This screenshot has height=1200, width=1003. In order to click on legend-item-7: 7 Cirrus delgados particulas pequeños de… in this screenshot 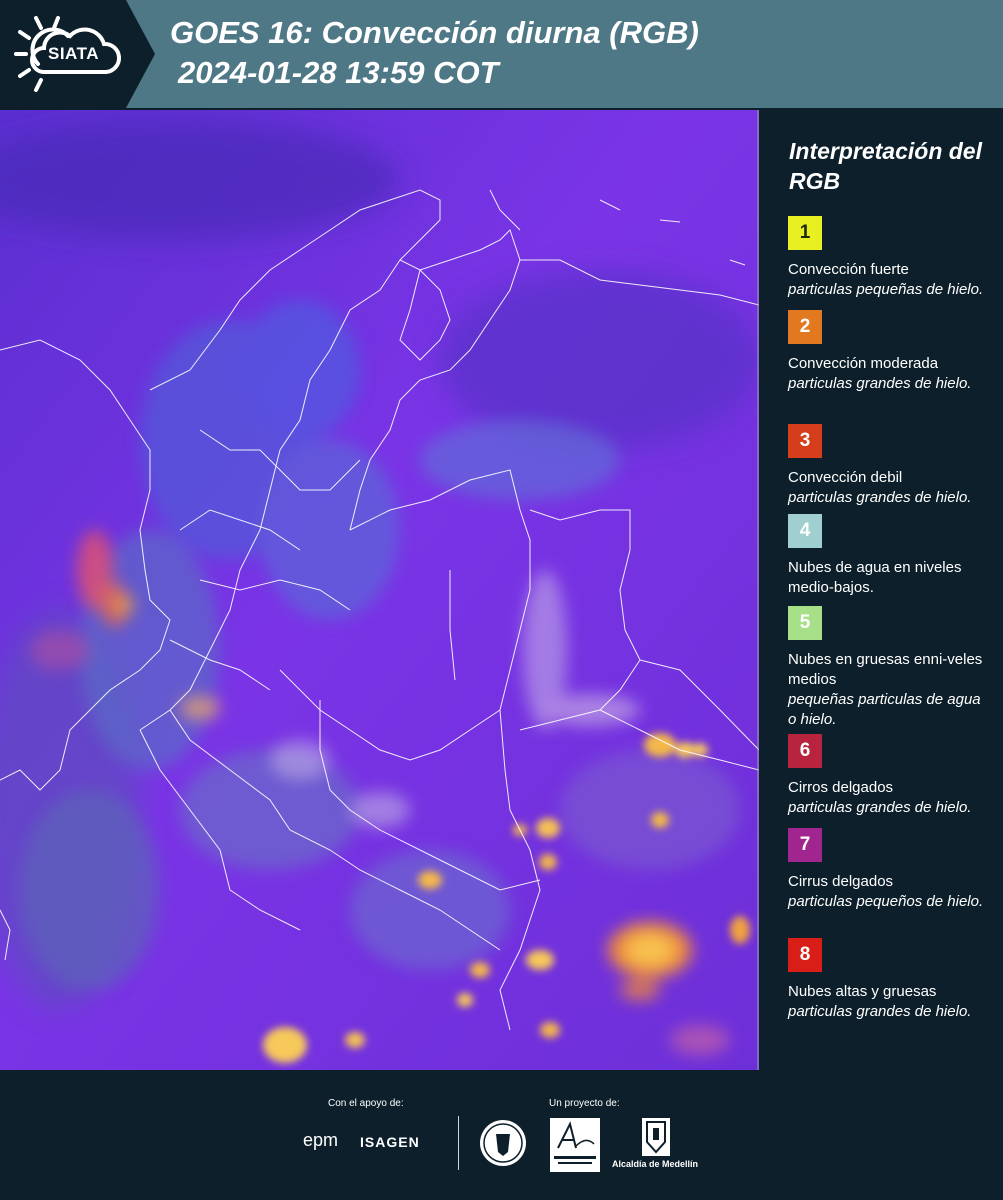, I will do `click(888, 870)`.